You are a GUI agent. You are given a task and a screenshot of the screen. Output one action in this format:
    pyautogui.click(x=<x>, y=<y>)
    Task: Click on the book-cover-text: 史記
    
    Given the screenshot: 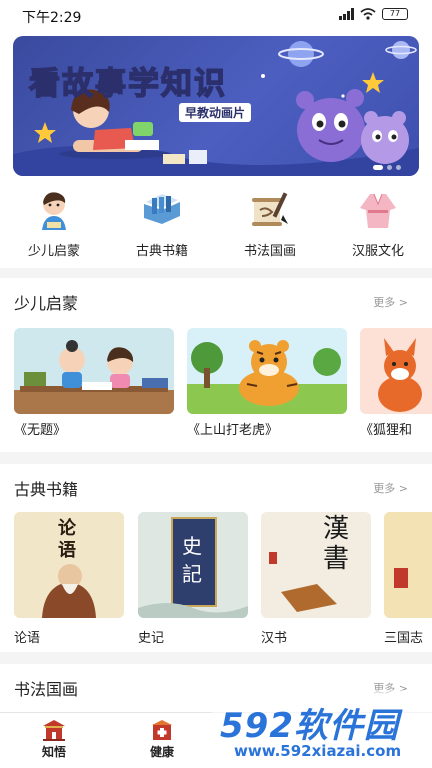 What is the action you would take?
    pyautogui.click(x=192, y=560)
    